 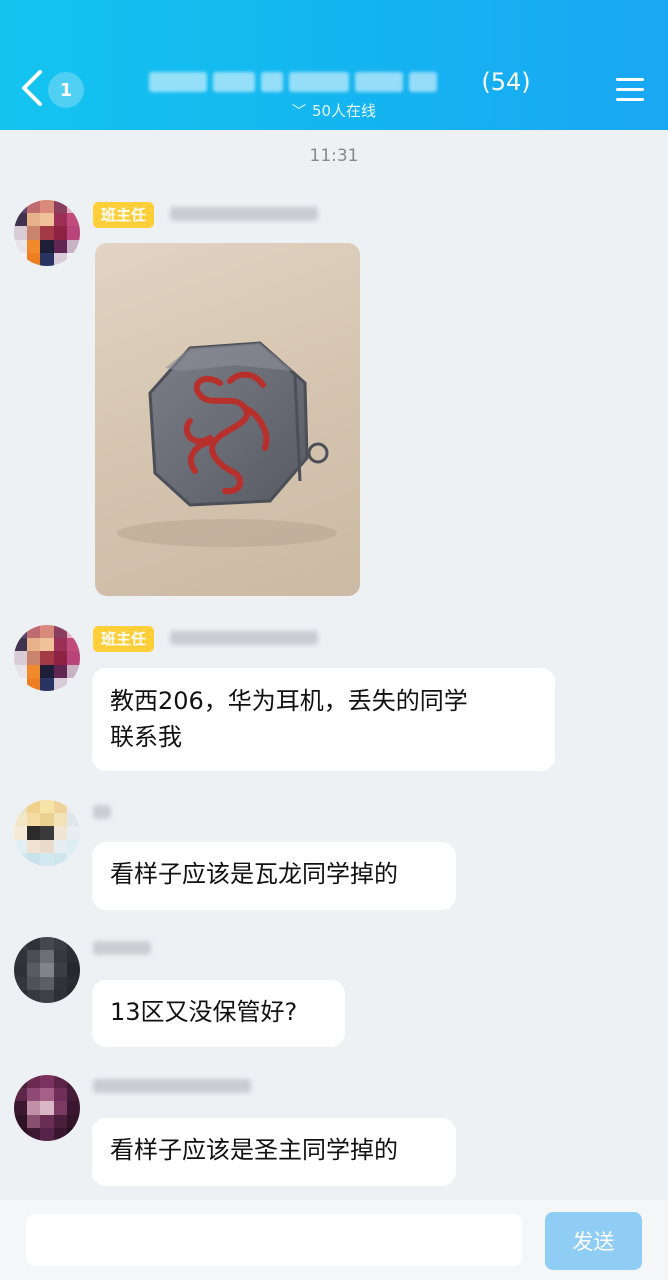 I want to click on earphone-case-image, so click(x=227, y=444).